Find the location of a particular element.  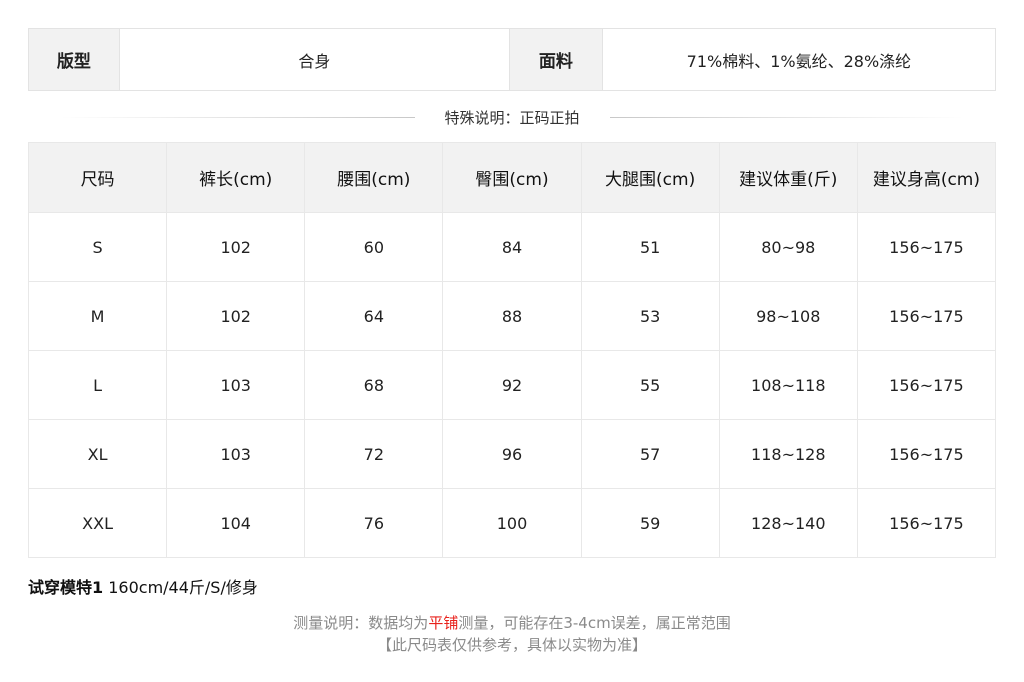

table-cell: 100 is located at coordinates (512, 523).